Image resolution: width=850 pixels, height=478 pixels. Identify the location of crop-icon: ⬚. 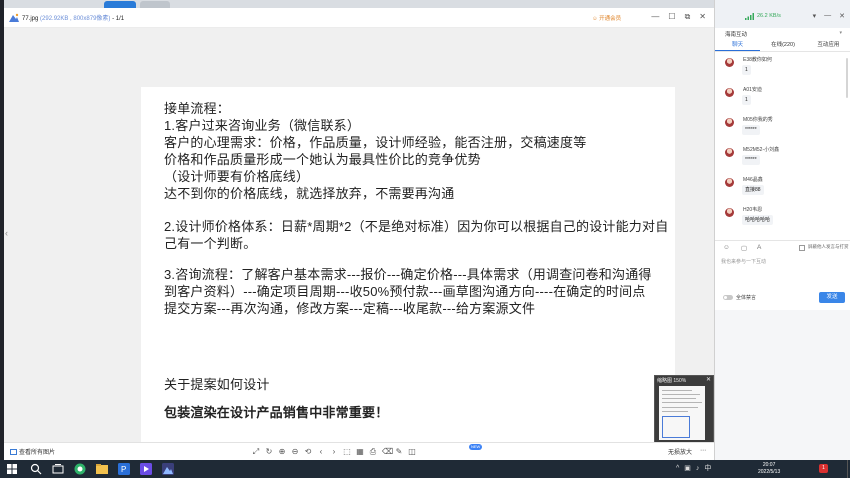
(347, 451).